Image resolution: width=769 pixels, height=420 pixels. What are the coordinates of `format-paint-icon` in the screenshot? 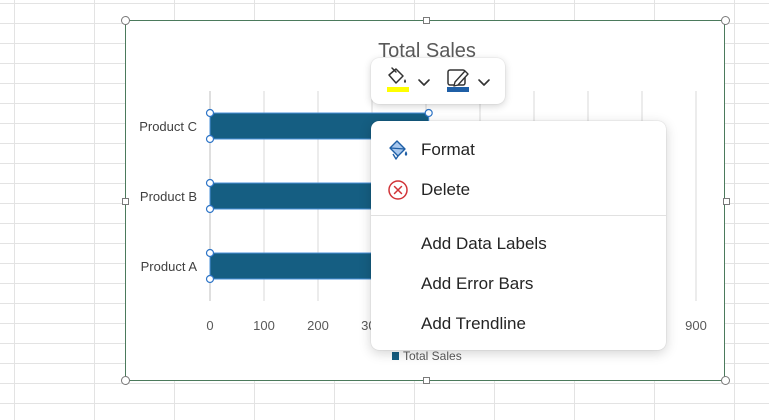 It's located at (398, 150).